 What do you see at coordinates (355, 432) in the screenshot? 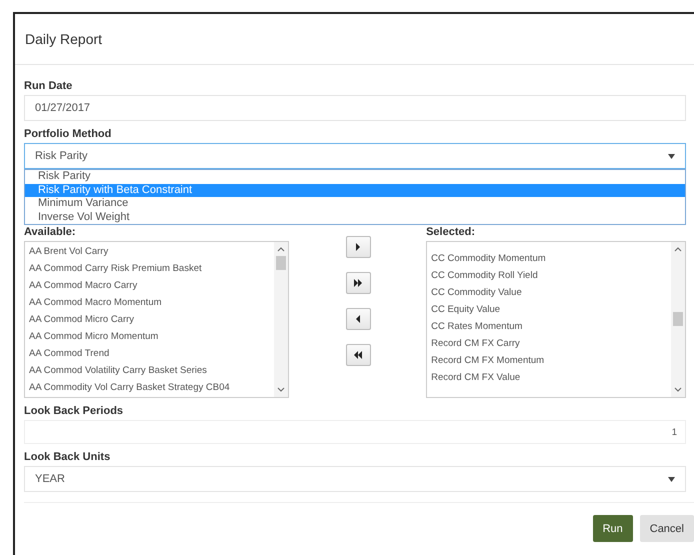
I see `number-field: 1` at bounding box center [355, 432].